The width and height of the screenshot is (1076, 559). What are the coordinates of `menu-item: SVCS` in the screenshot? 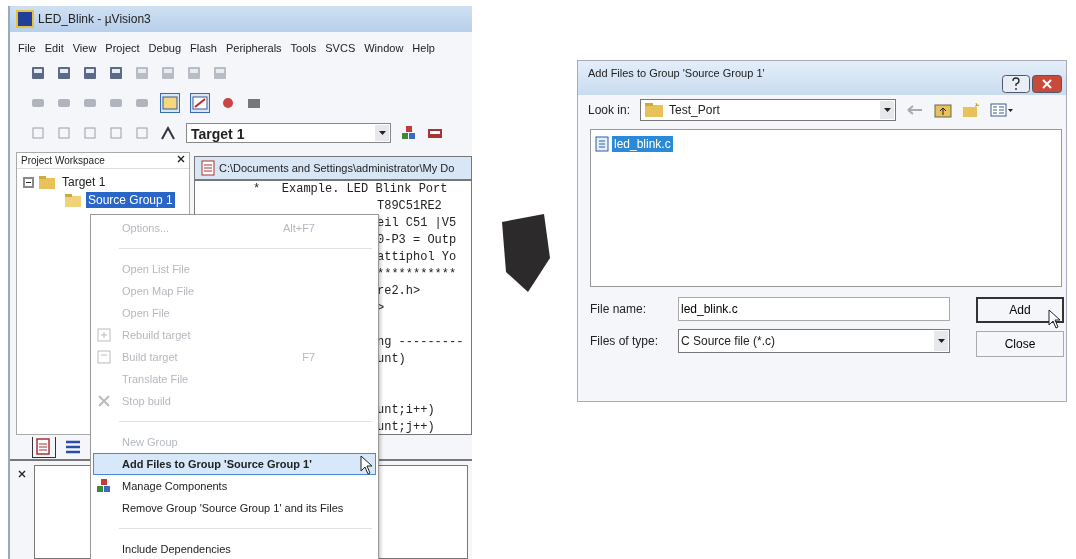 It's located at (340, 48).